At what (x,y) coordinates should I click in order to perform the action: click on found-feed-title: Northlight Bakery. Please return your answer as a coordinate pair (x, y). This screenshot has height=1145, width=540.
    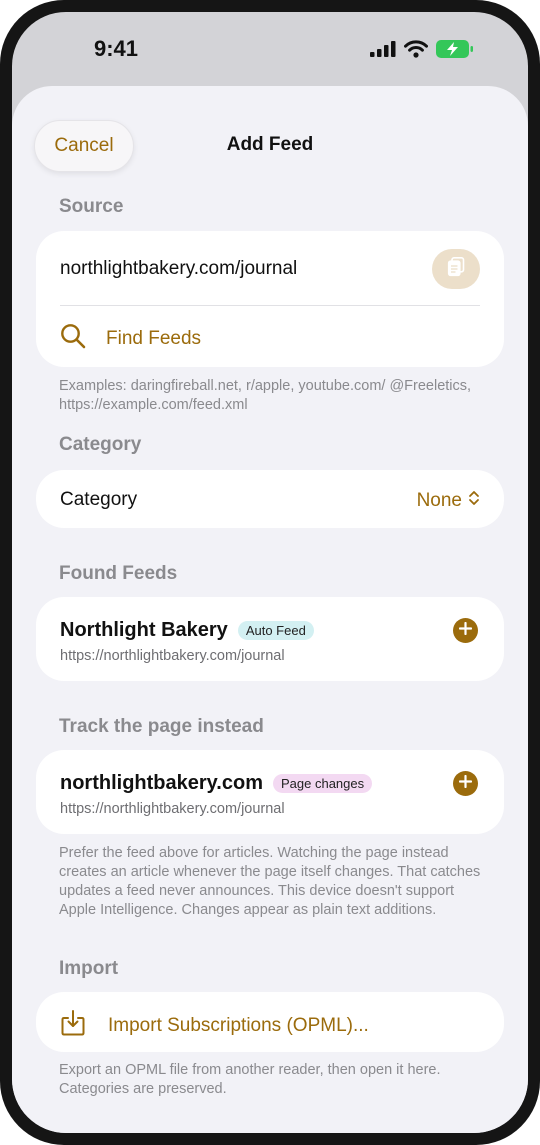
    Looking at the image, I should click on (144, 630).